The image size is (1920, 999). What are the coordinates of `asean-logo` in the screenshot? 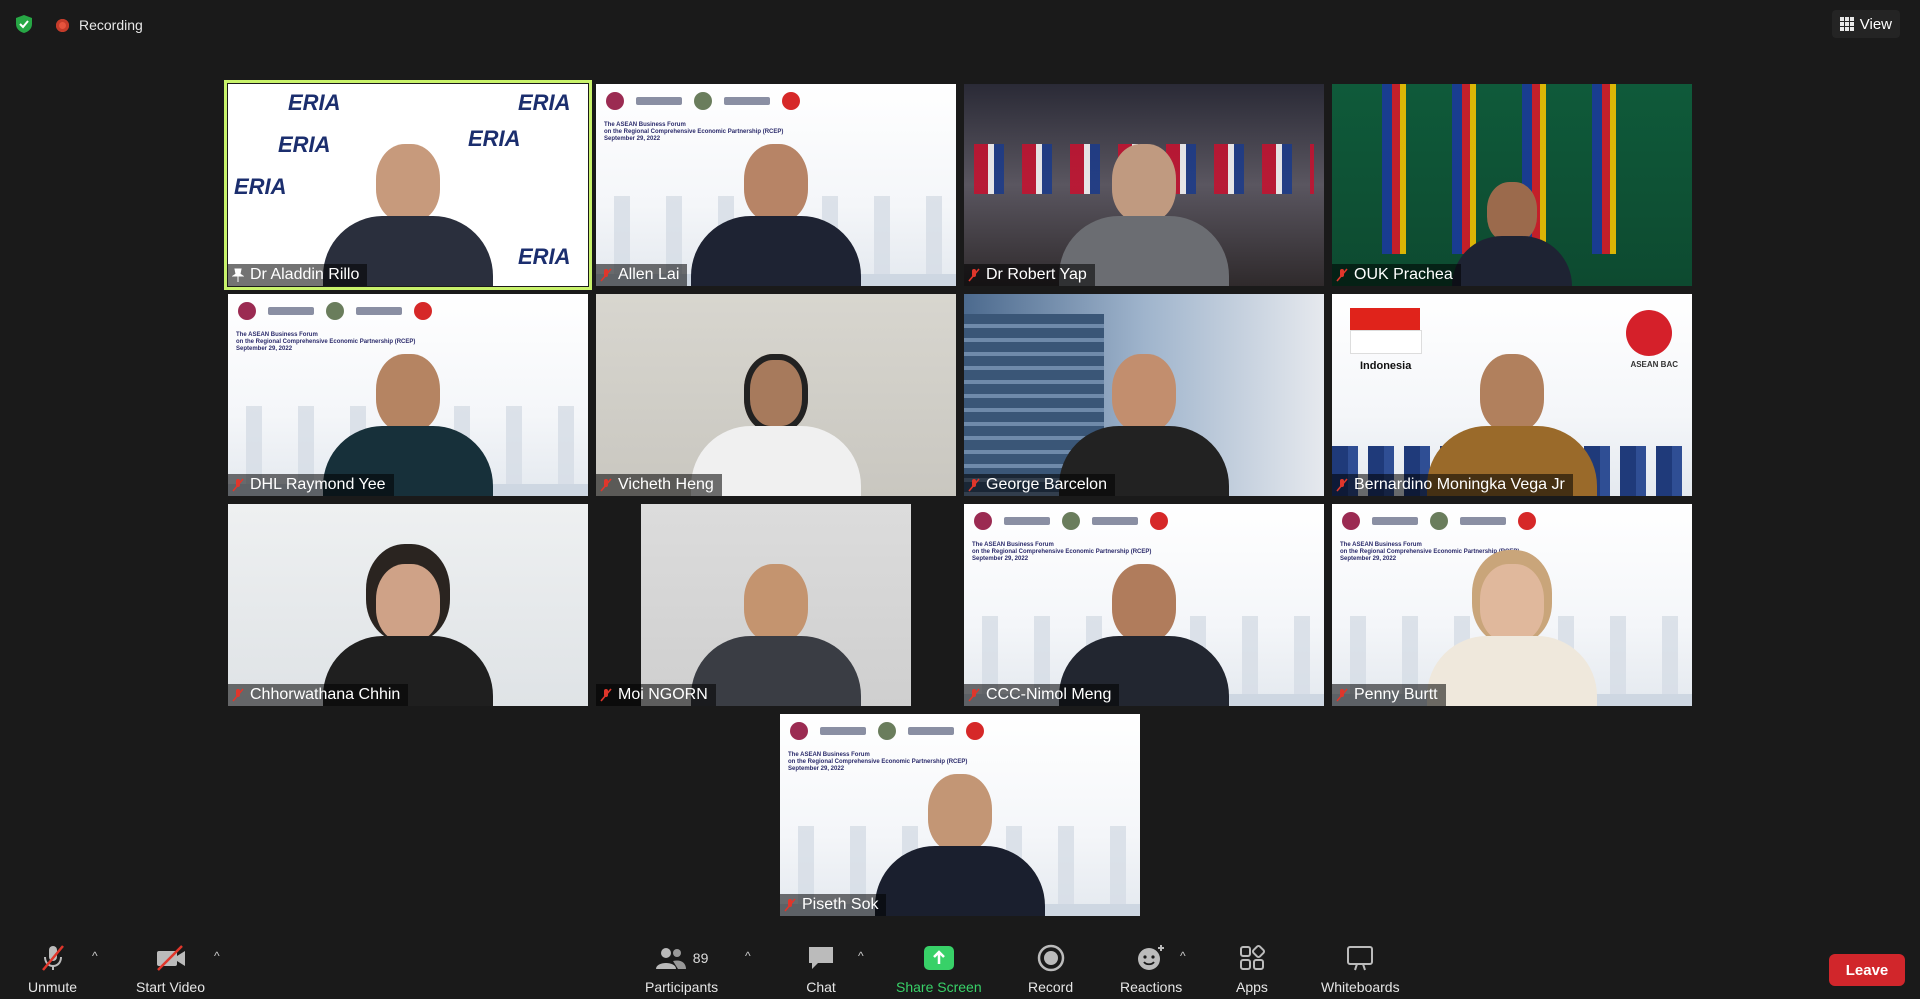 It's located at (1649, 333).